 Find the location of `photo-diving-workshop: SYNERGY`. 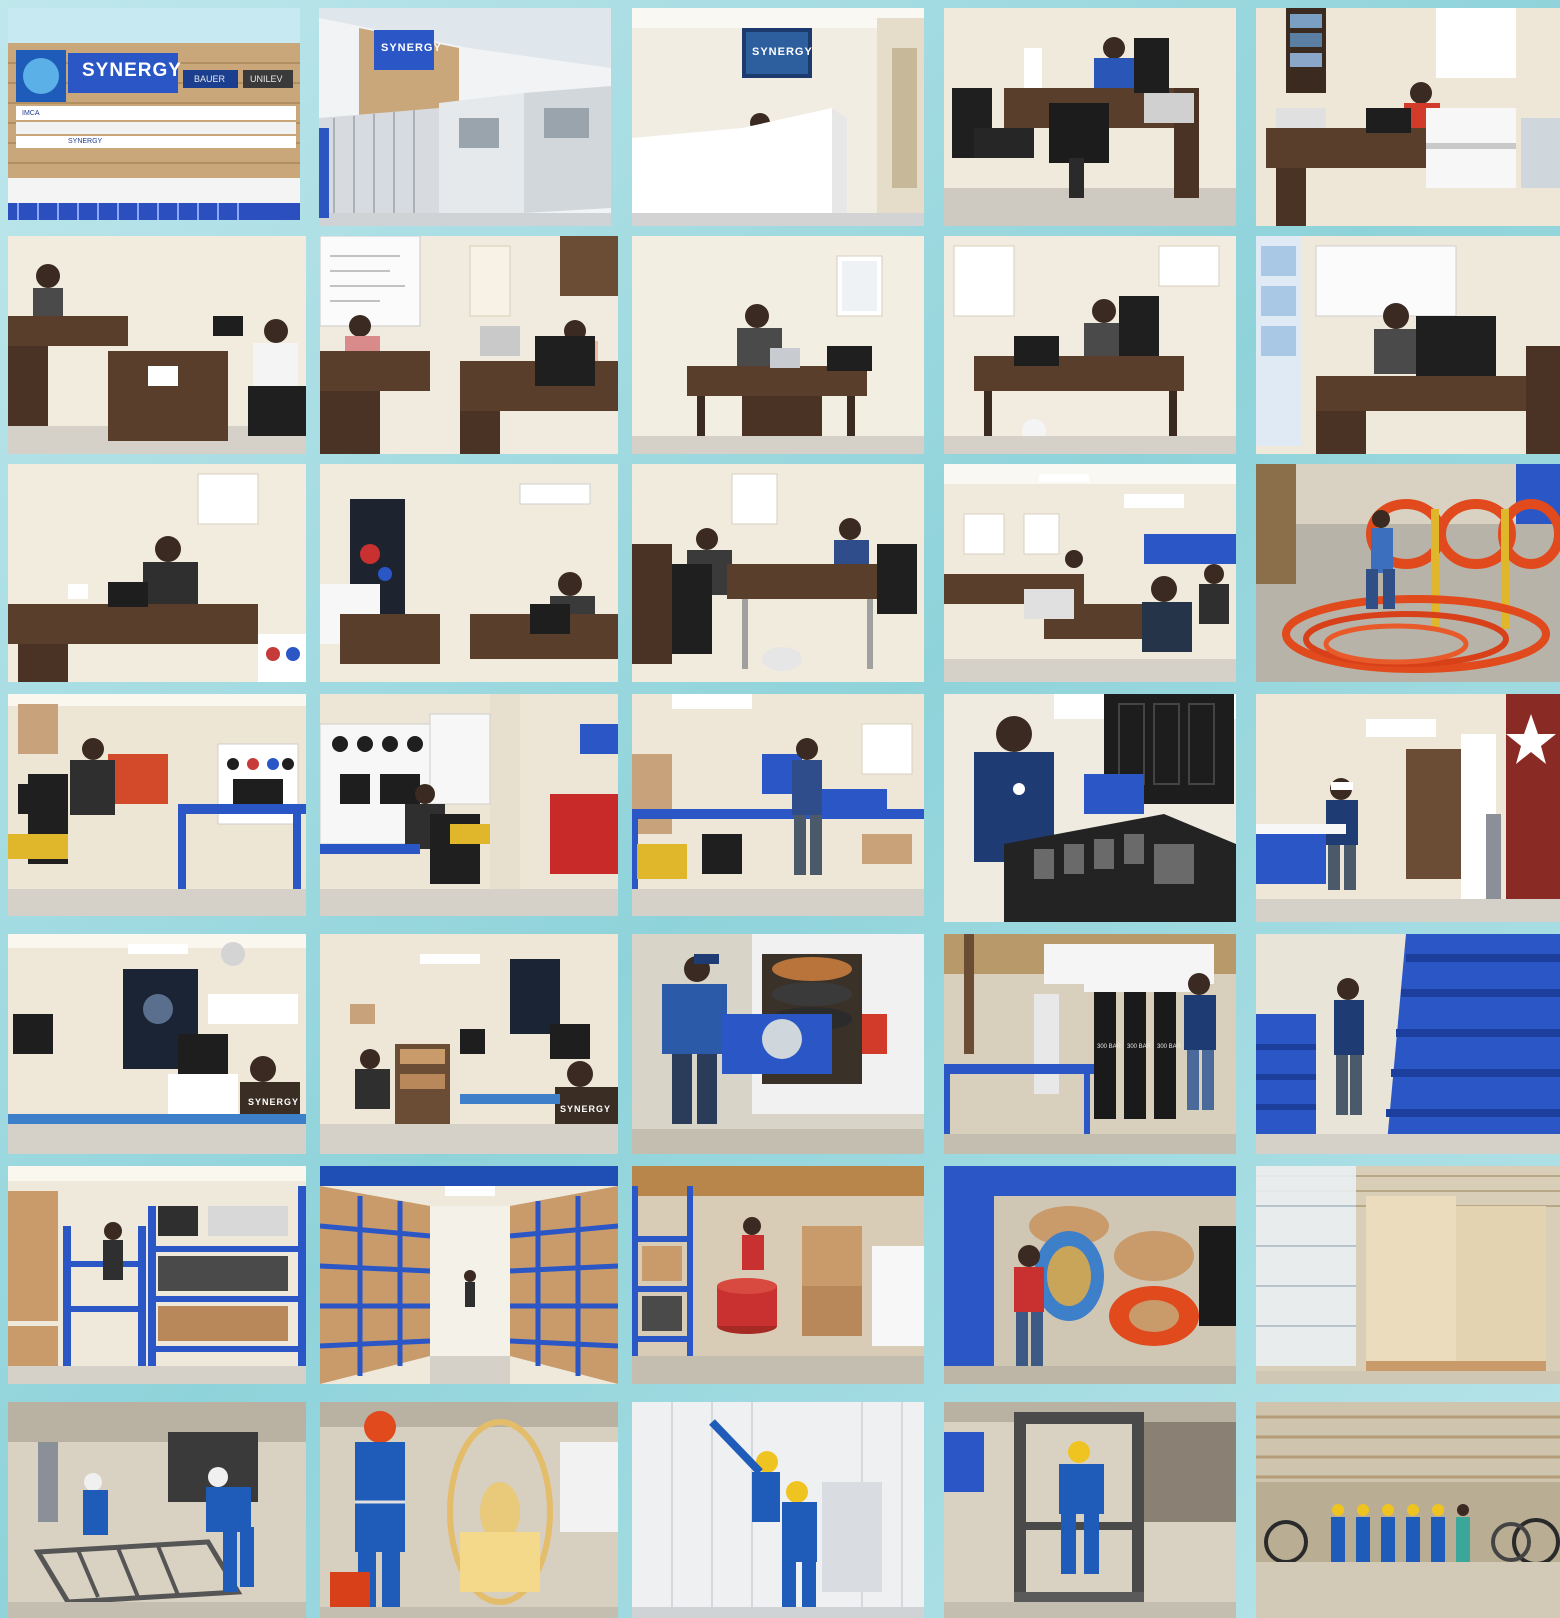

photo-diving-workshop: SYNERGY is located at coordinates (157, 1044).